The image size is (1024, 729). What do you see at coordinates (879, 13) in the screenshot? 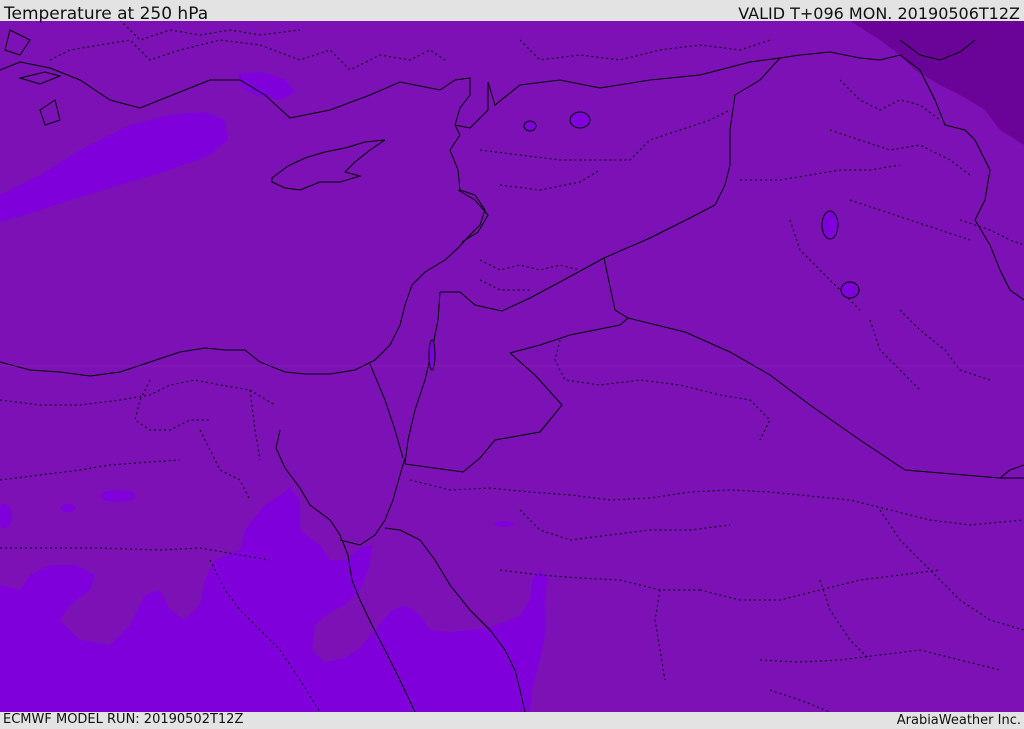
I see `valid-time: VALID T+096 MON. 20190506T12Z` at bounding box center [879, 13].